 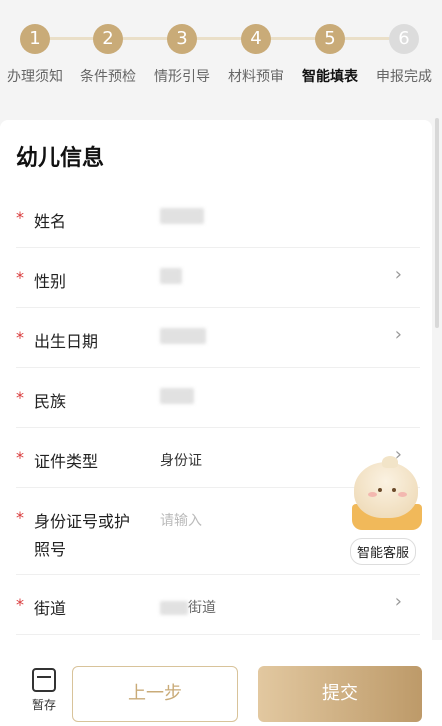 I want to click on field-gender-value, so click(x=171, y=278).